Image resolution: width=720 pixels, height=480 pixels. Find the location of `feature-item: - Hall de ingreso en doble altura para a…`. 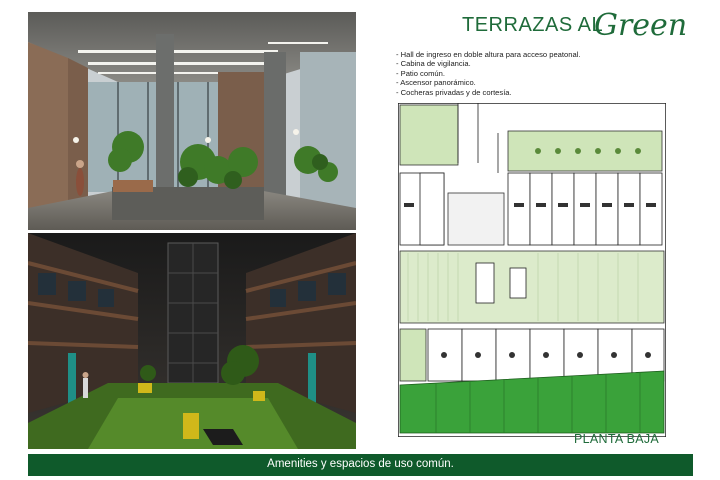

feature-item: - Hall de ingreso en doble altura para a… is located at coordinates (488, 54).